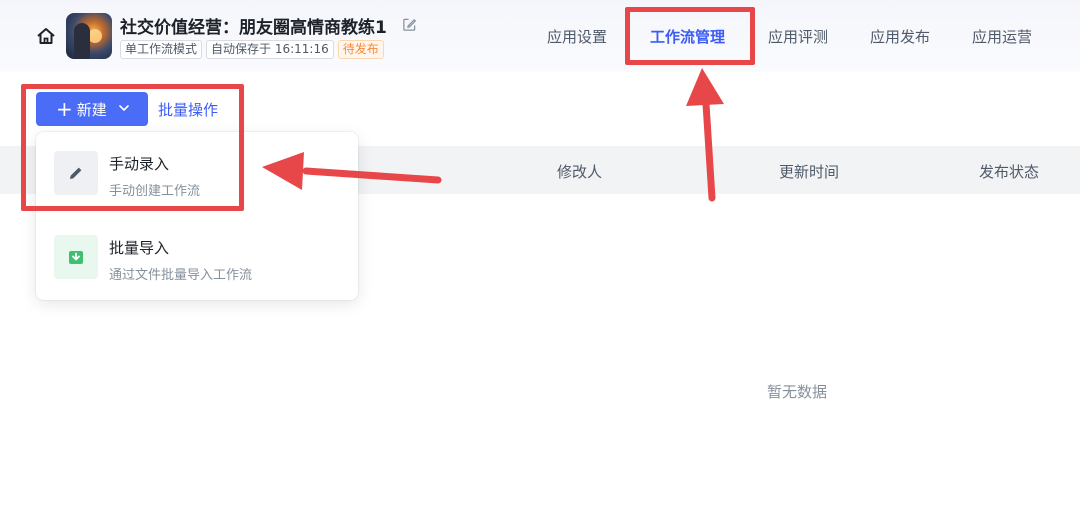 This screenshot has width=1080, height=509. I want to click on annotation-arrows, so click(493, 135).